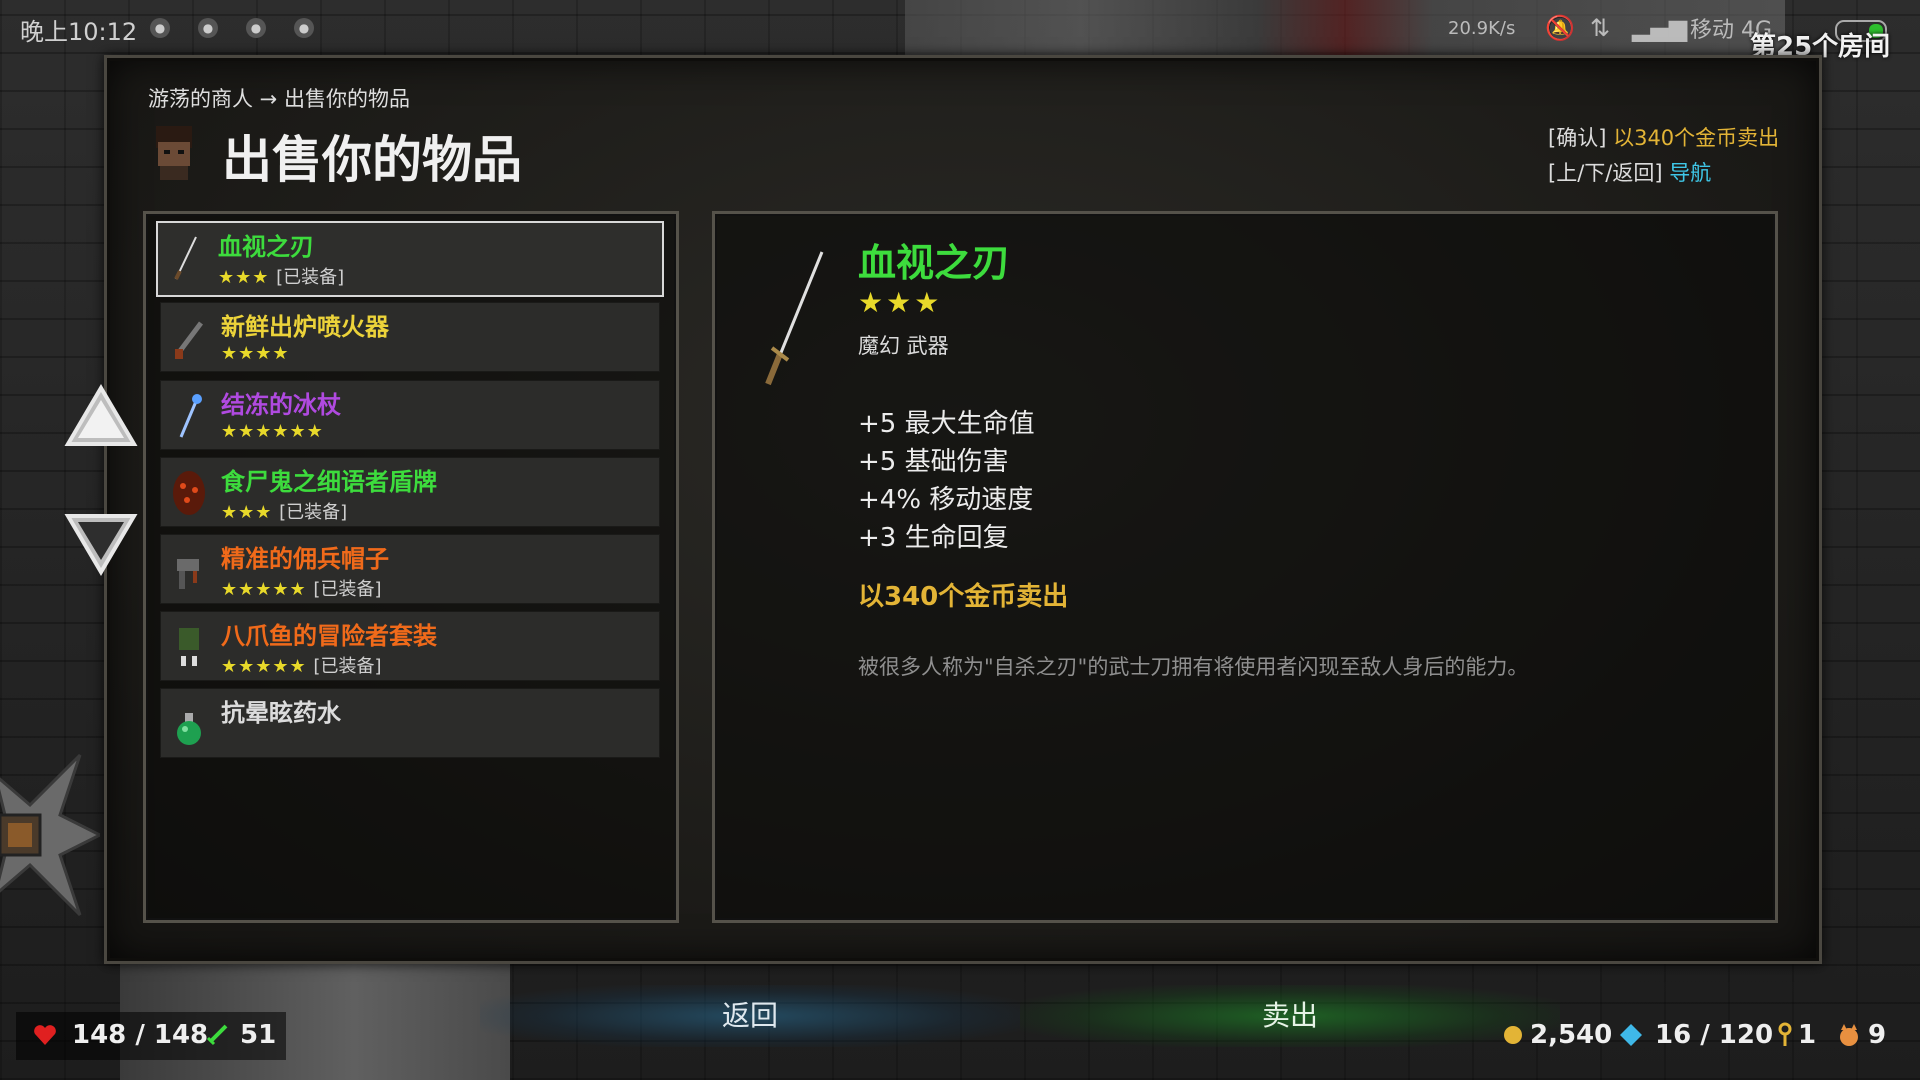 This screenshot has height=1080, width=1920. Describe the element at coordinates (410, 259) in the screenshot. I see `list-item-blood-blade: 血视之刃 ★★★ [已装备]` at that location.